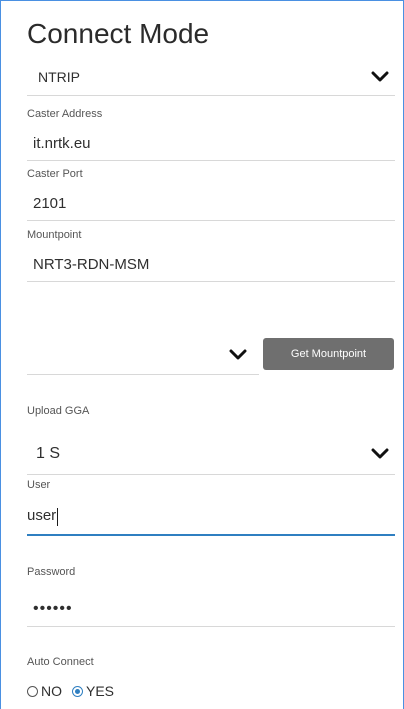  What do you see at coordinates (65, 114) in the screenshot?
I see `caster-address-label: Caster Address` at bounding box center [65, 114].